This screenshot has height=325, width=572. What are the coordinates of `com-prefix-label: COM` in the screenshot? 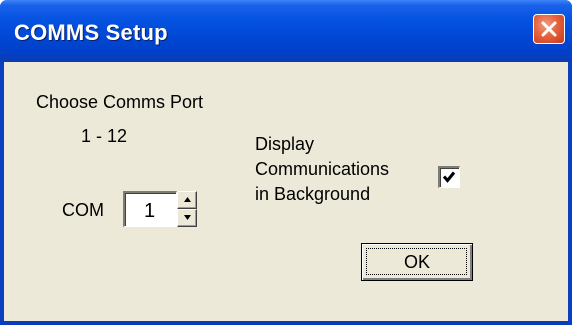 It's located at (83, 210).